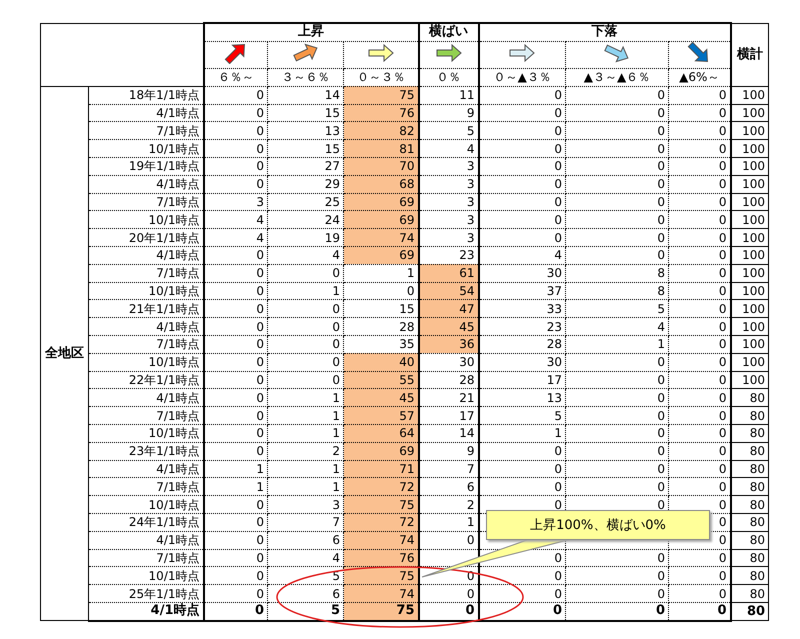 The image size is (800, 639). Describe the element at coordinates (146, 451) in the screenshot. I see `row-label: 23年1/1時点` at that location.